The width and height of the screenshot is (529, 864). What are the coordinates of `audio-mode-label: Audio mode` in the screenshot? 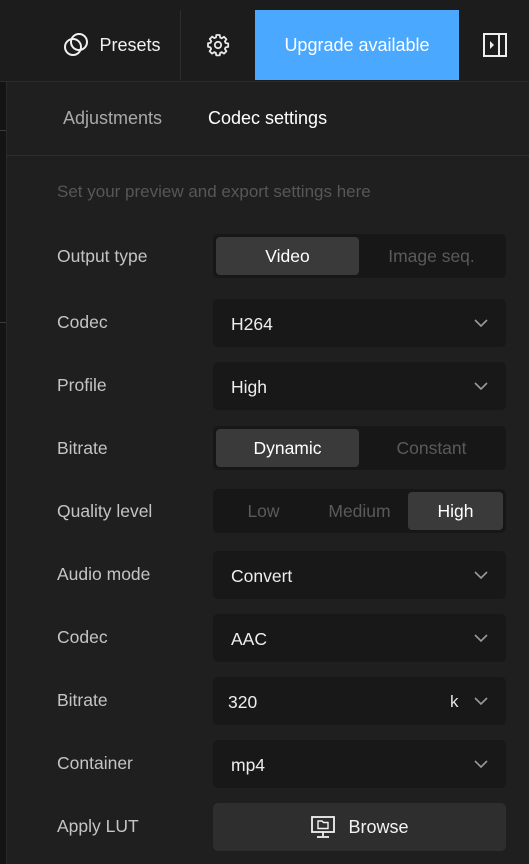 It's located at (104, 574).